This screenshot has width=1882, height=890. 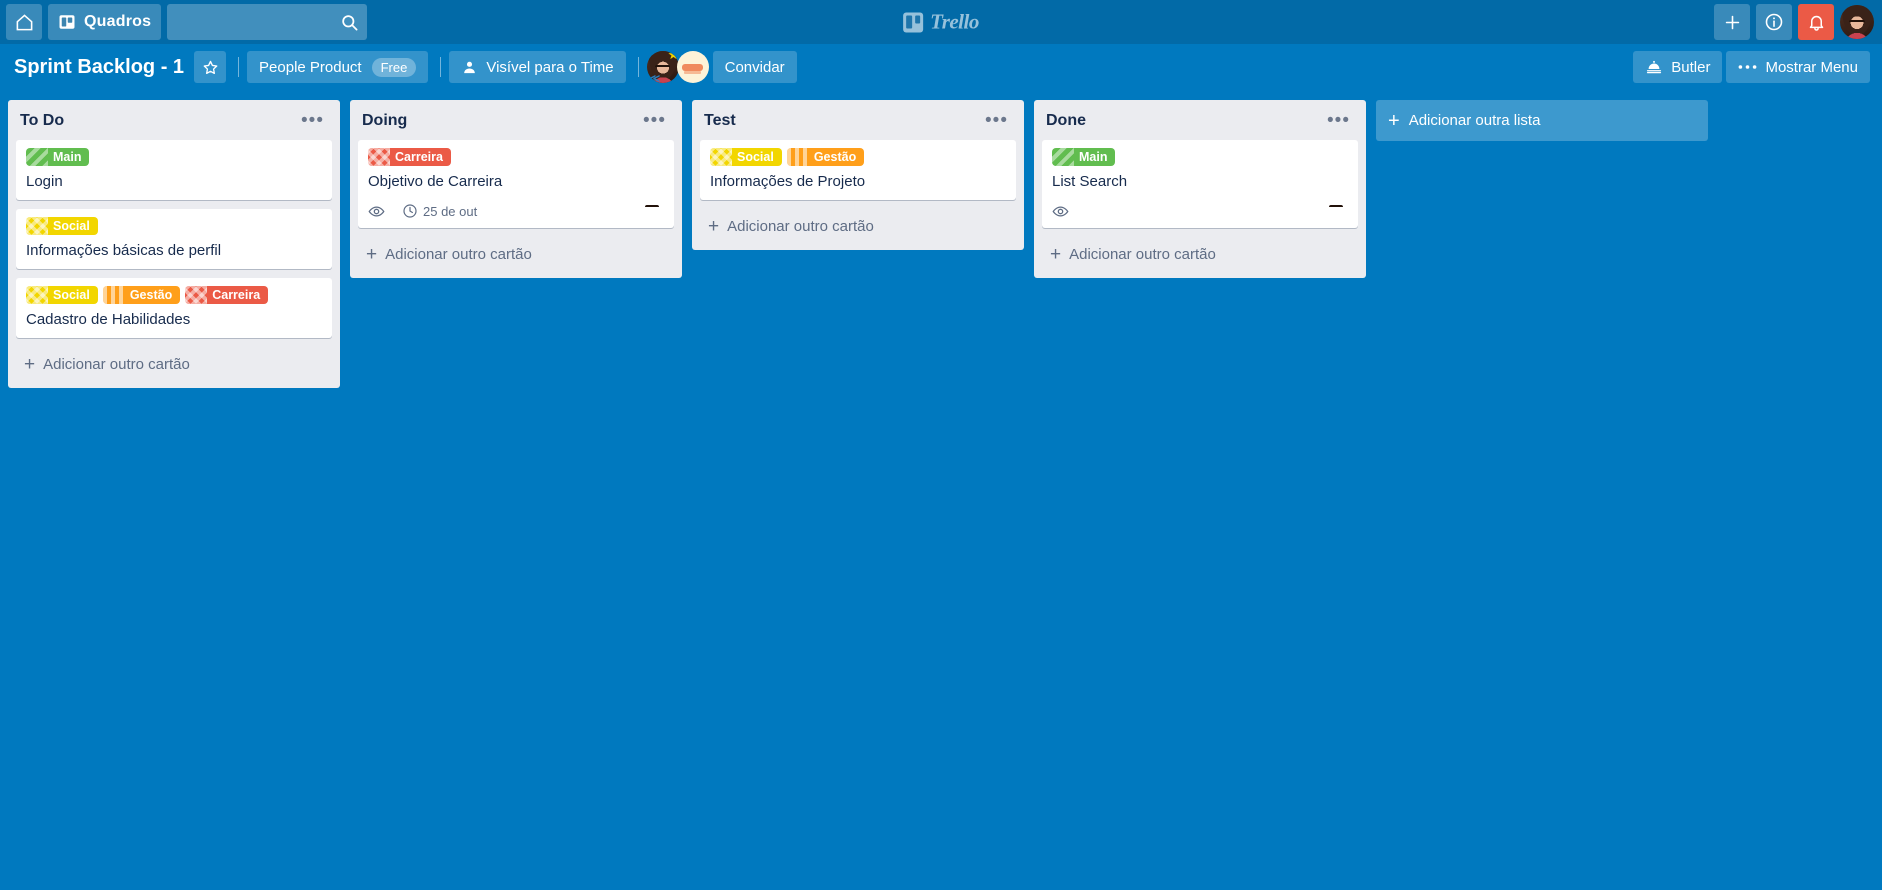 What do you see at coordinates (754, 67) in the screenshot?
I see `invite-button: Convidar` at bounding box center [754, 67].